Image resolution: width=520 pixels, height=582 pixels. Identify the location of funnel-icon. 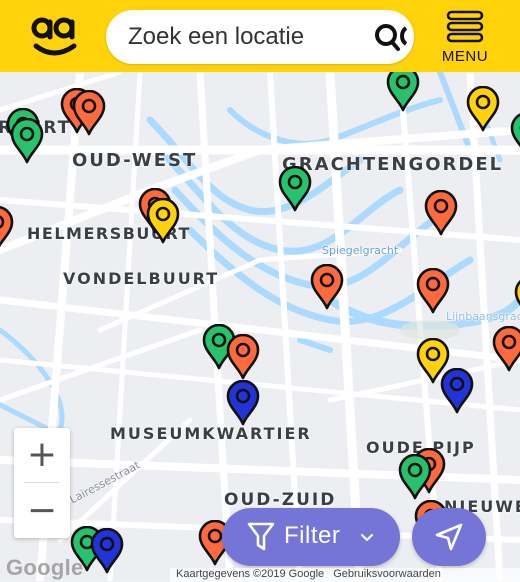
(261, 536).